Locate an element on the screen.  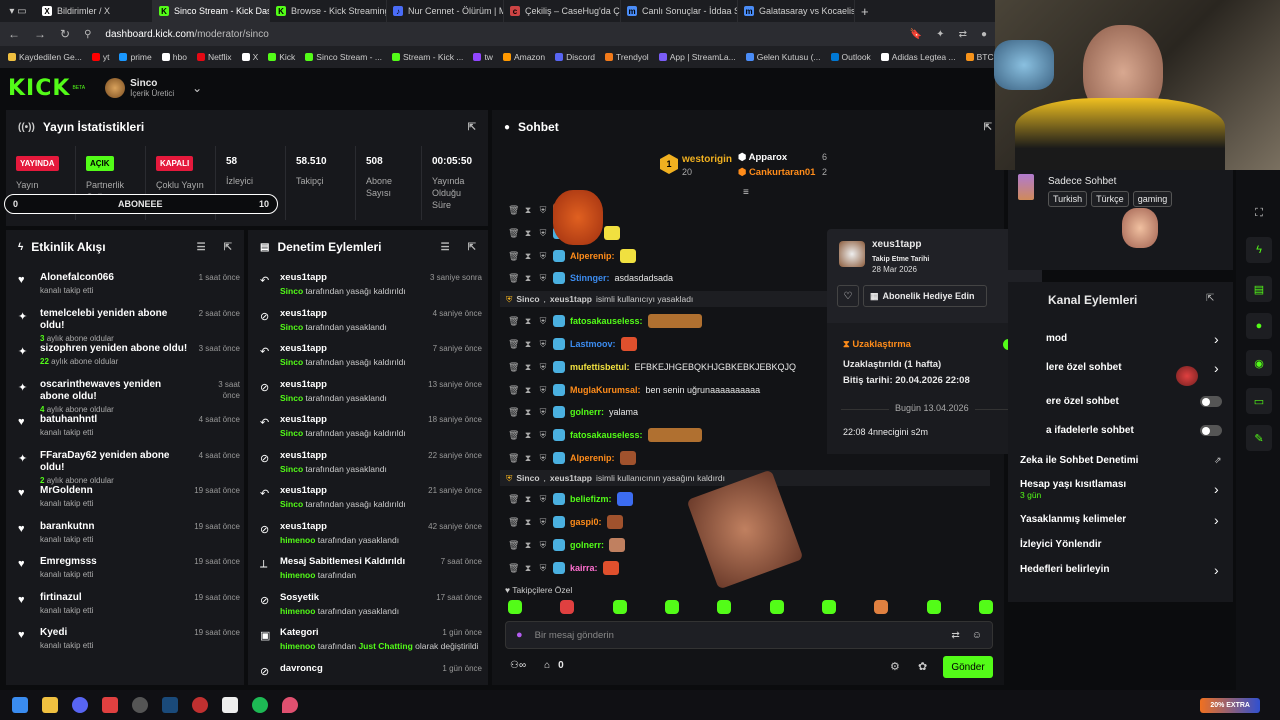
bookmark-item: prime is located at coordinates (135, 57).